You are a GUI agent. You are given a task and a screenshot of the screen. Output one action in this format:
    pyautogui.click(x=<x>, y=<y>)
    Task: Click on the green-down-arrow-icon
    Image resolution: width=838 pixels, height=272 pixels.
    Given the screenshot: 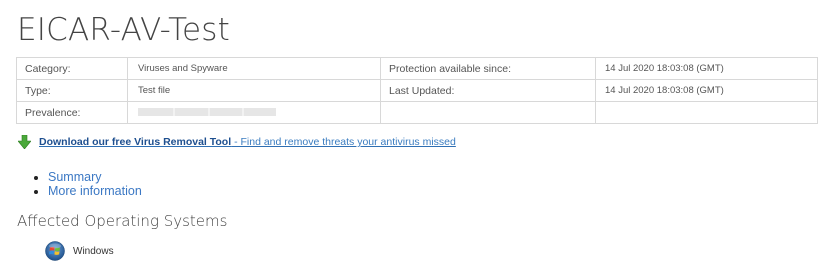 What is the action you would take?
    pyautogui.click(x=24, y=142)
    